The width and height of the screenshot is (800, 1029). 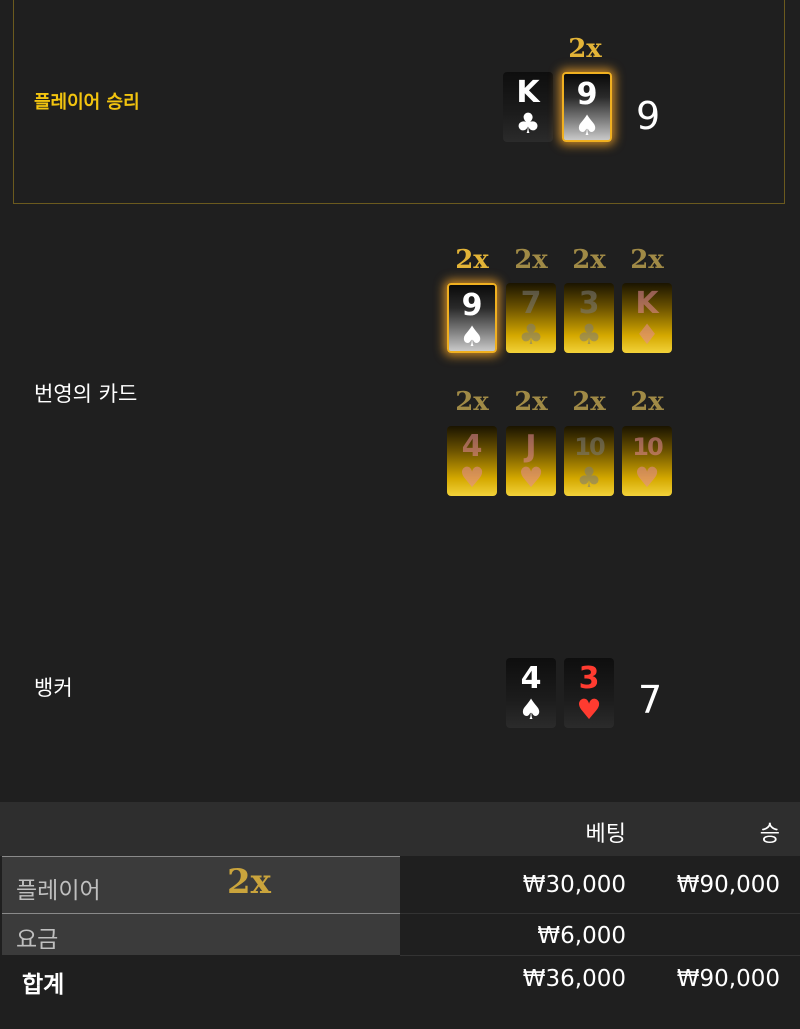 What do you see at coordinates (531, 303) in the screenshot?
I see `card-rank: 7` at bounding box center [531, 303].